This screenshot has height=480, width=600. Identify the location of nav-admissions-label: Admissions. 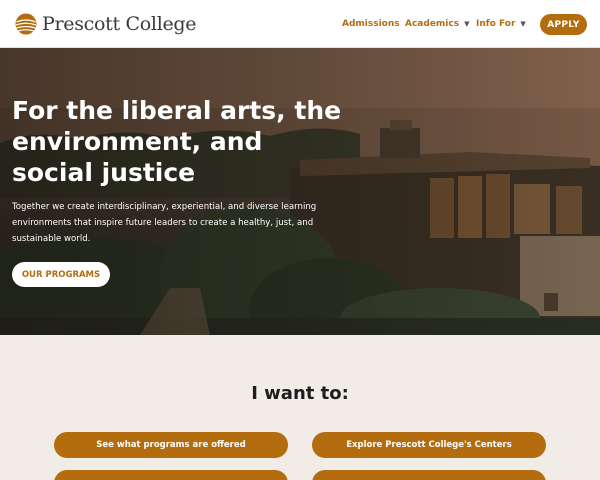
(371, 24).